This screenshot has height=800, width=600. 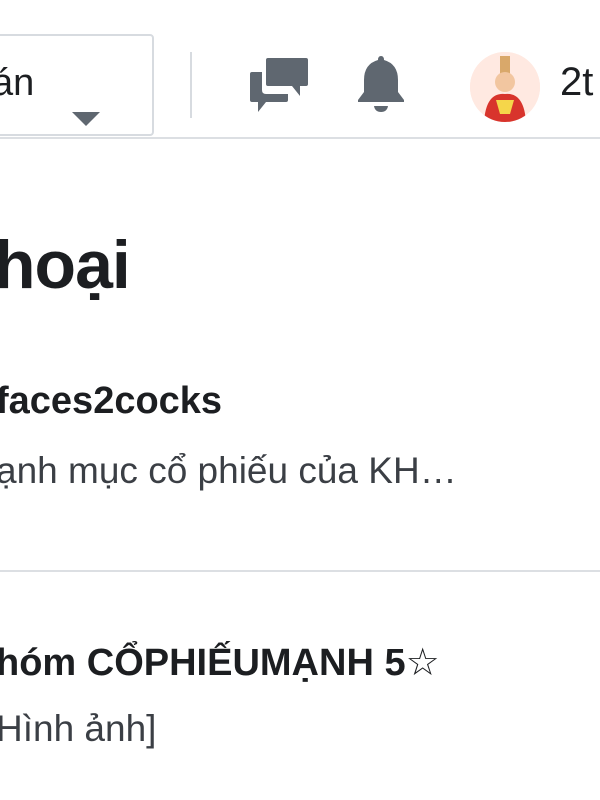 I want to click on notifications-button, so click(x=381, y=82).